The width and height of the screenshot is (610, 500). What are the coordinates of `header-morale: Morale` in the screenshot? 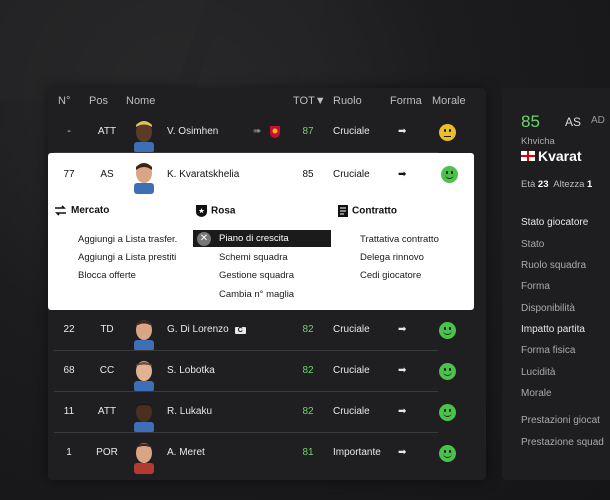 It's located at (449, 101).